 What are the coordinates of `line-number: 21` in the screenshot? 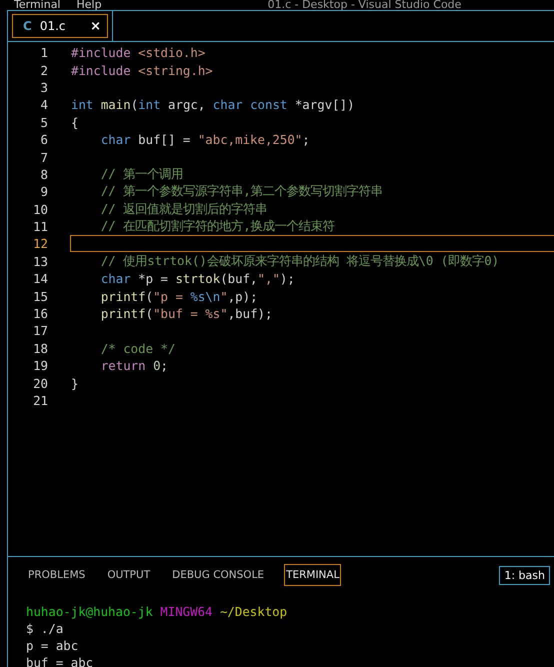 It's located at (40, 400).